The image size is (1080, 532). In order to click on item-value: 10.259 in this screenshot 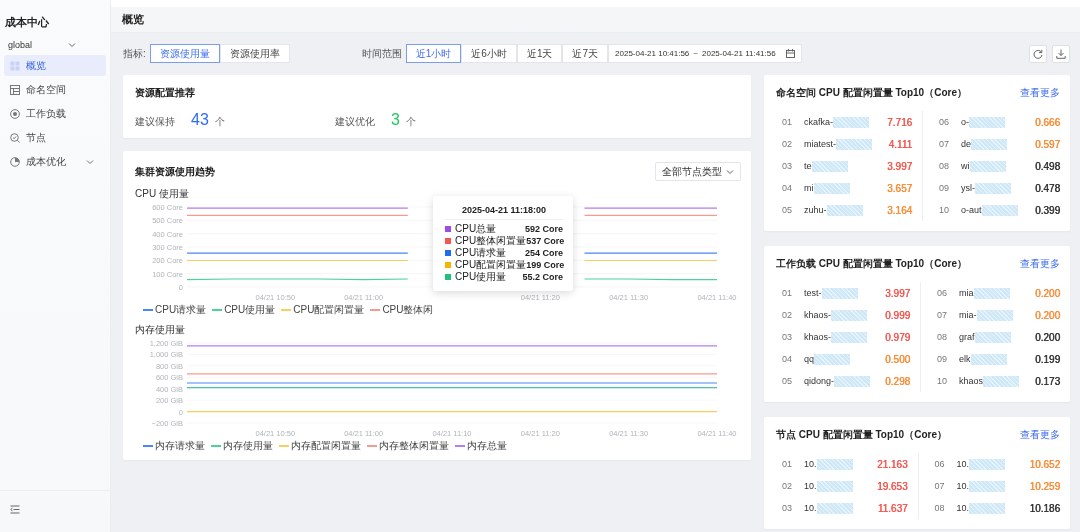, I will do `click(1044, 486)`.